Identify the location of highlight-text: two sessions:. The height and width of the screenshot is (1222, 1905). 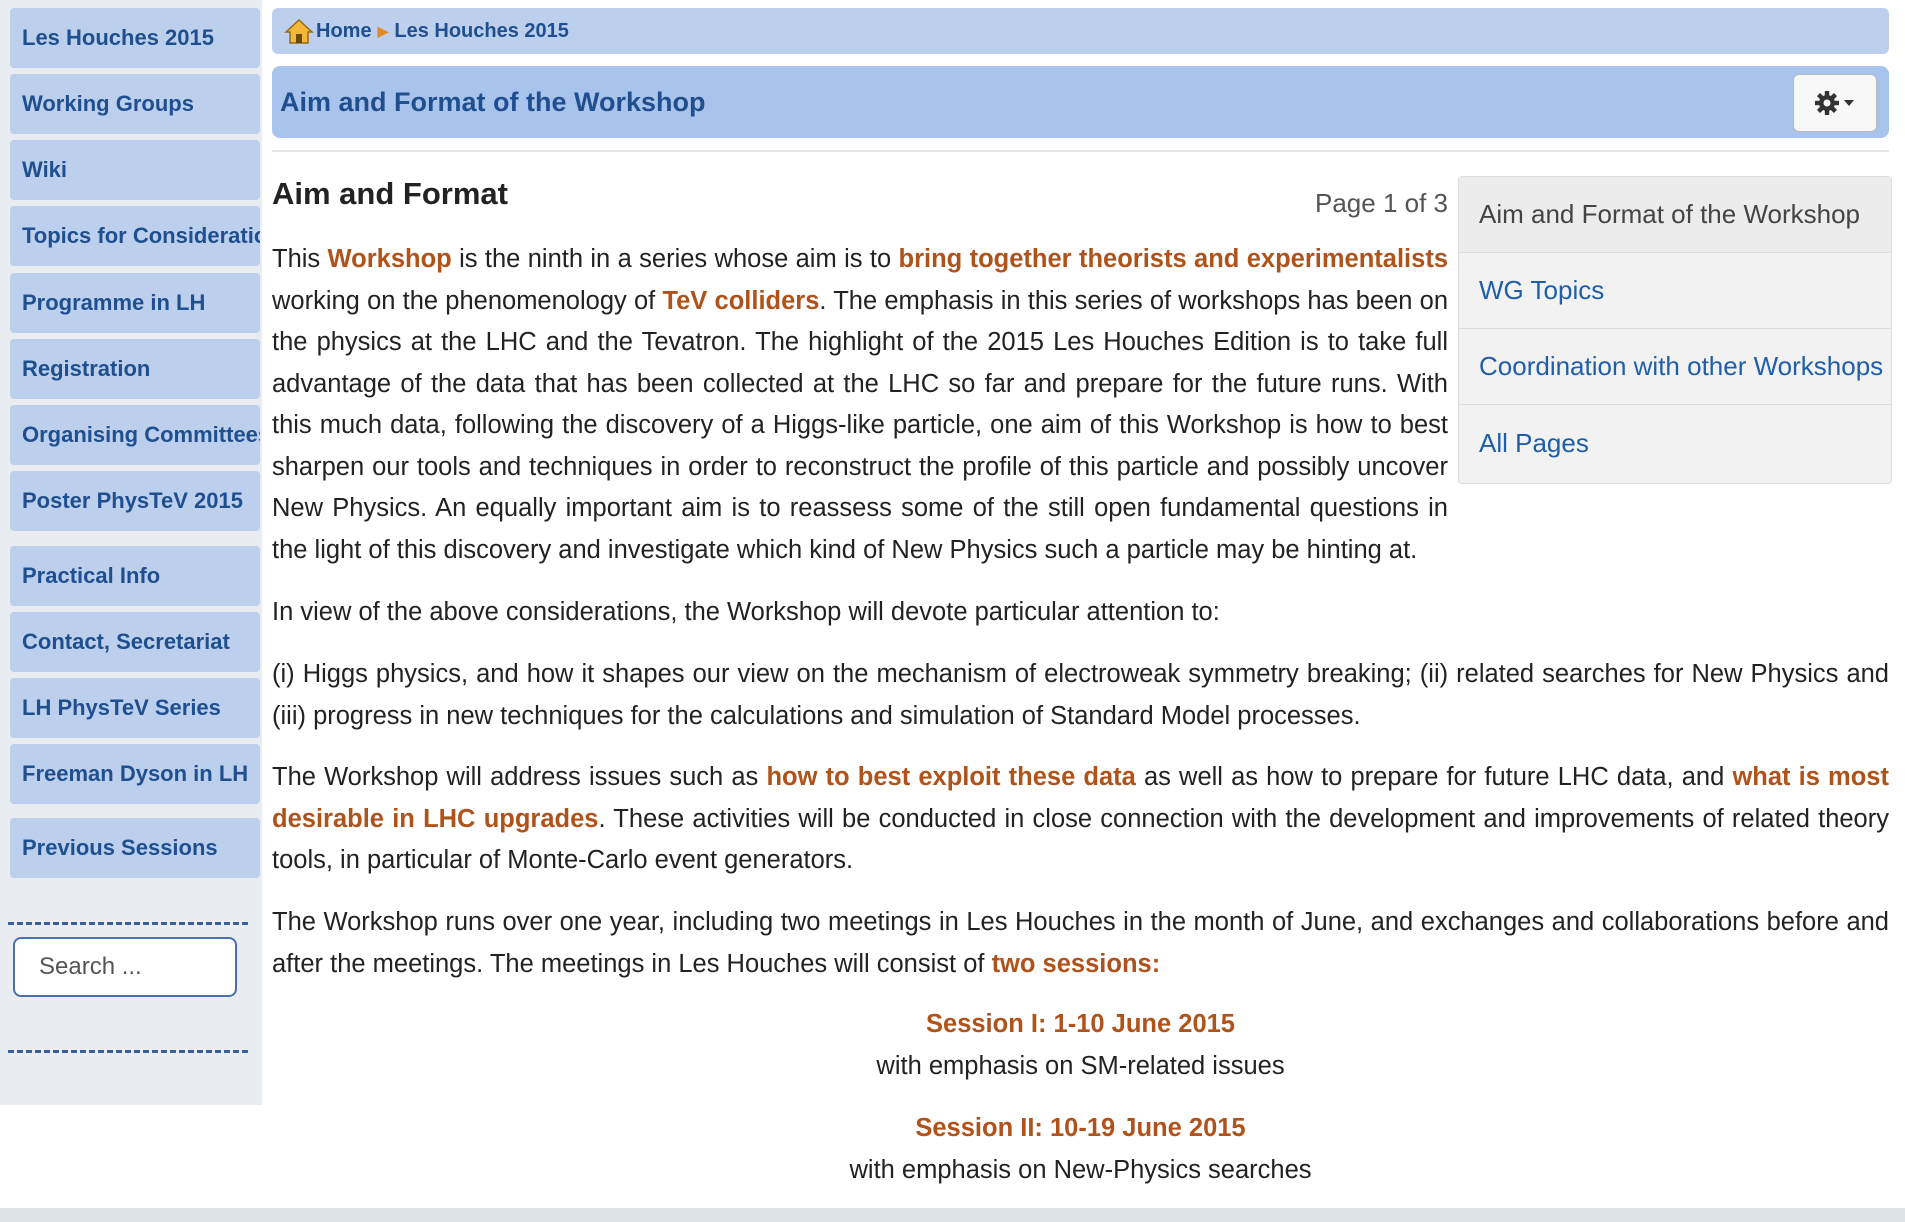
(1076, 963).